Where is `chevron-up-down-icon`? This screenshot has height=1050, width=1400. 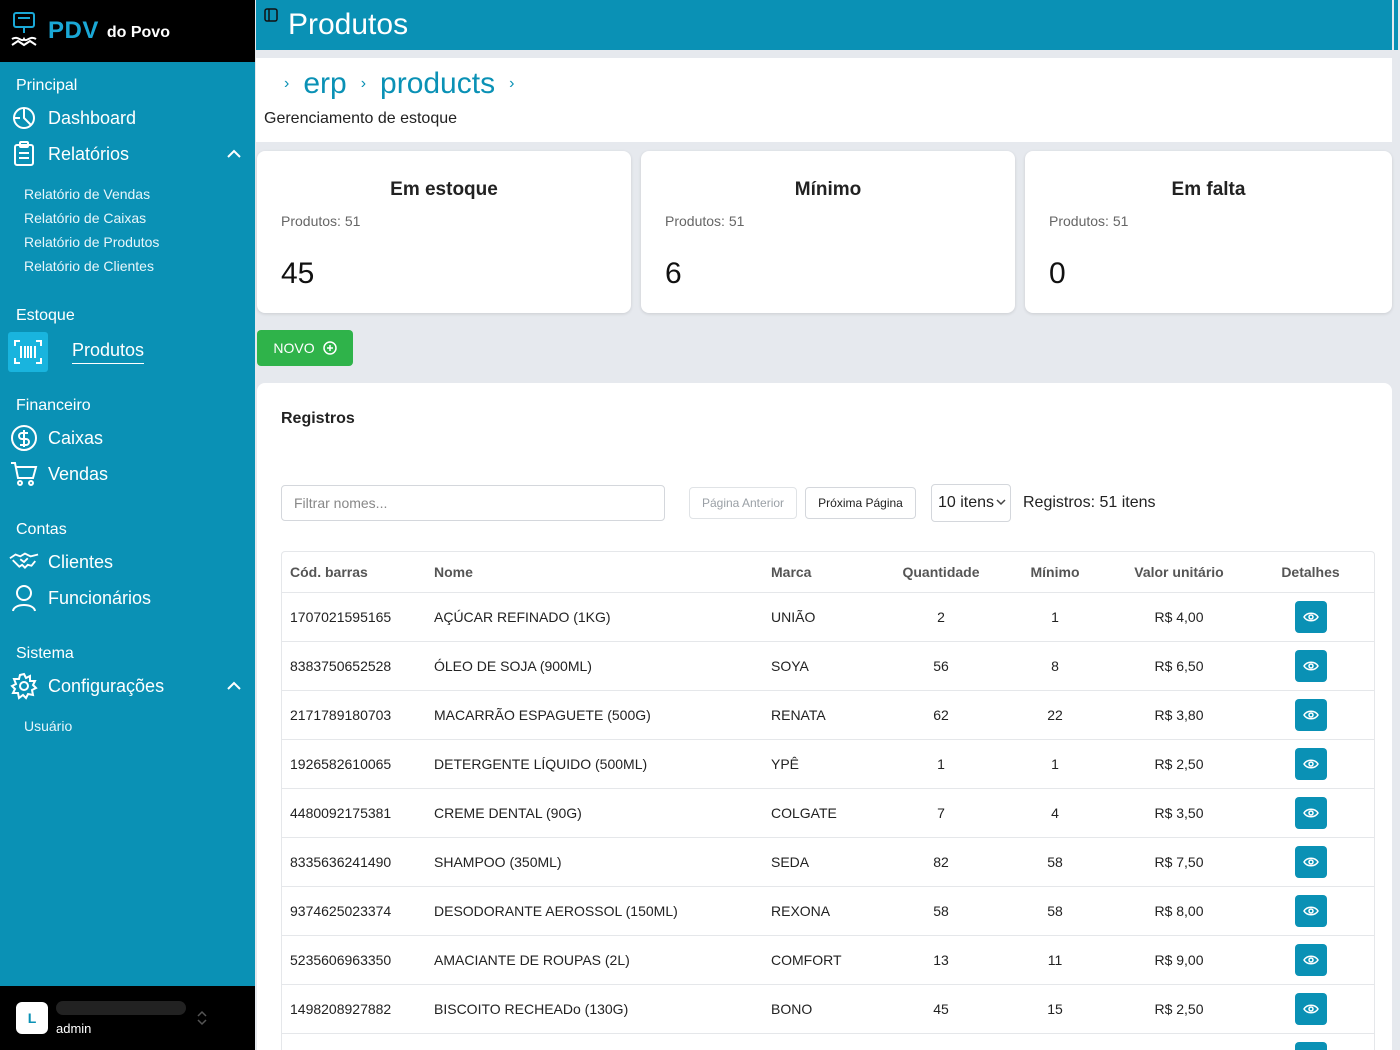
chevron-up-down-icon is located at coordinates (202, 1018).